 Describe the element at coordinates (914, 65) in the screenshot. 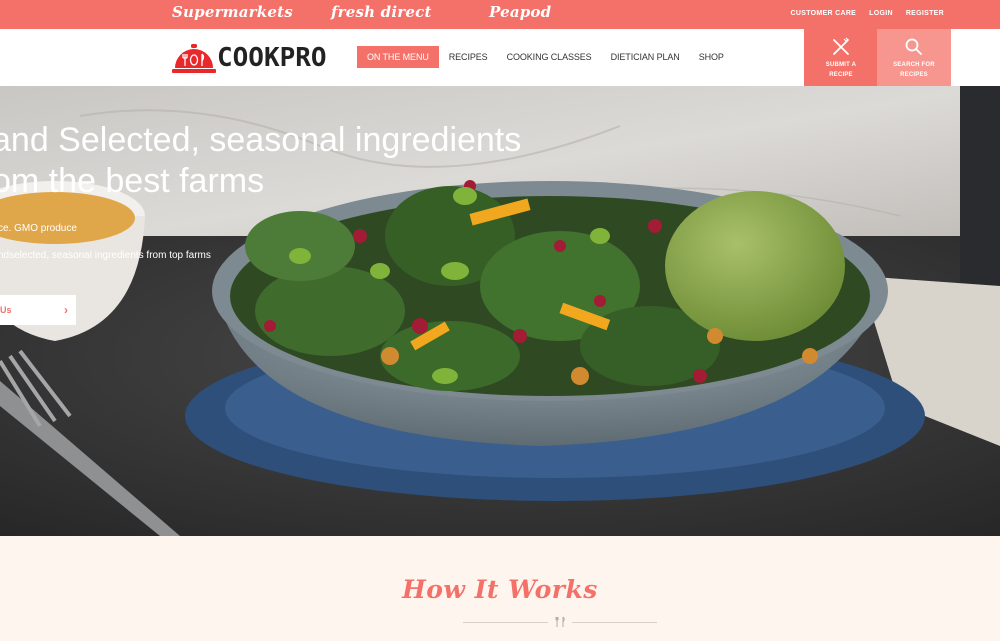

I see `search-recipes-label-1: SEARCH FOR` at that location.